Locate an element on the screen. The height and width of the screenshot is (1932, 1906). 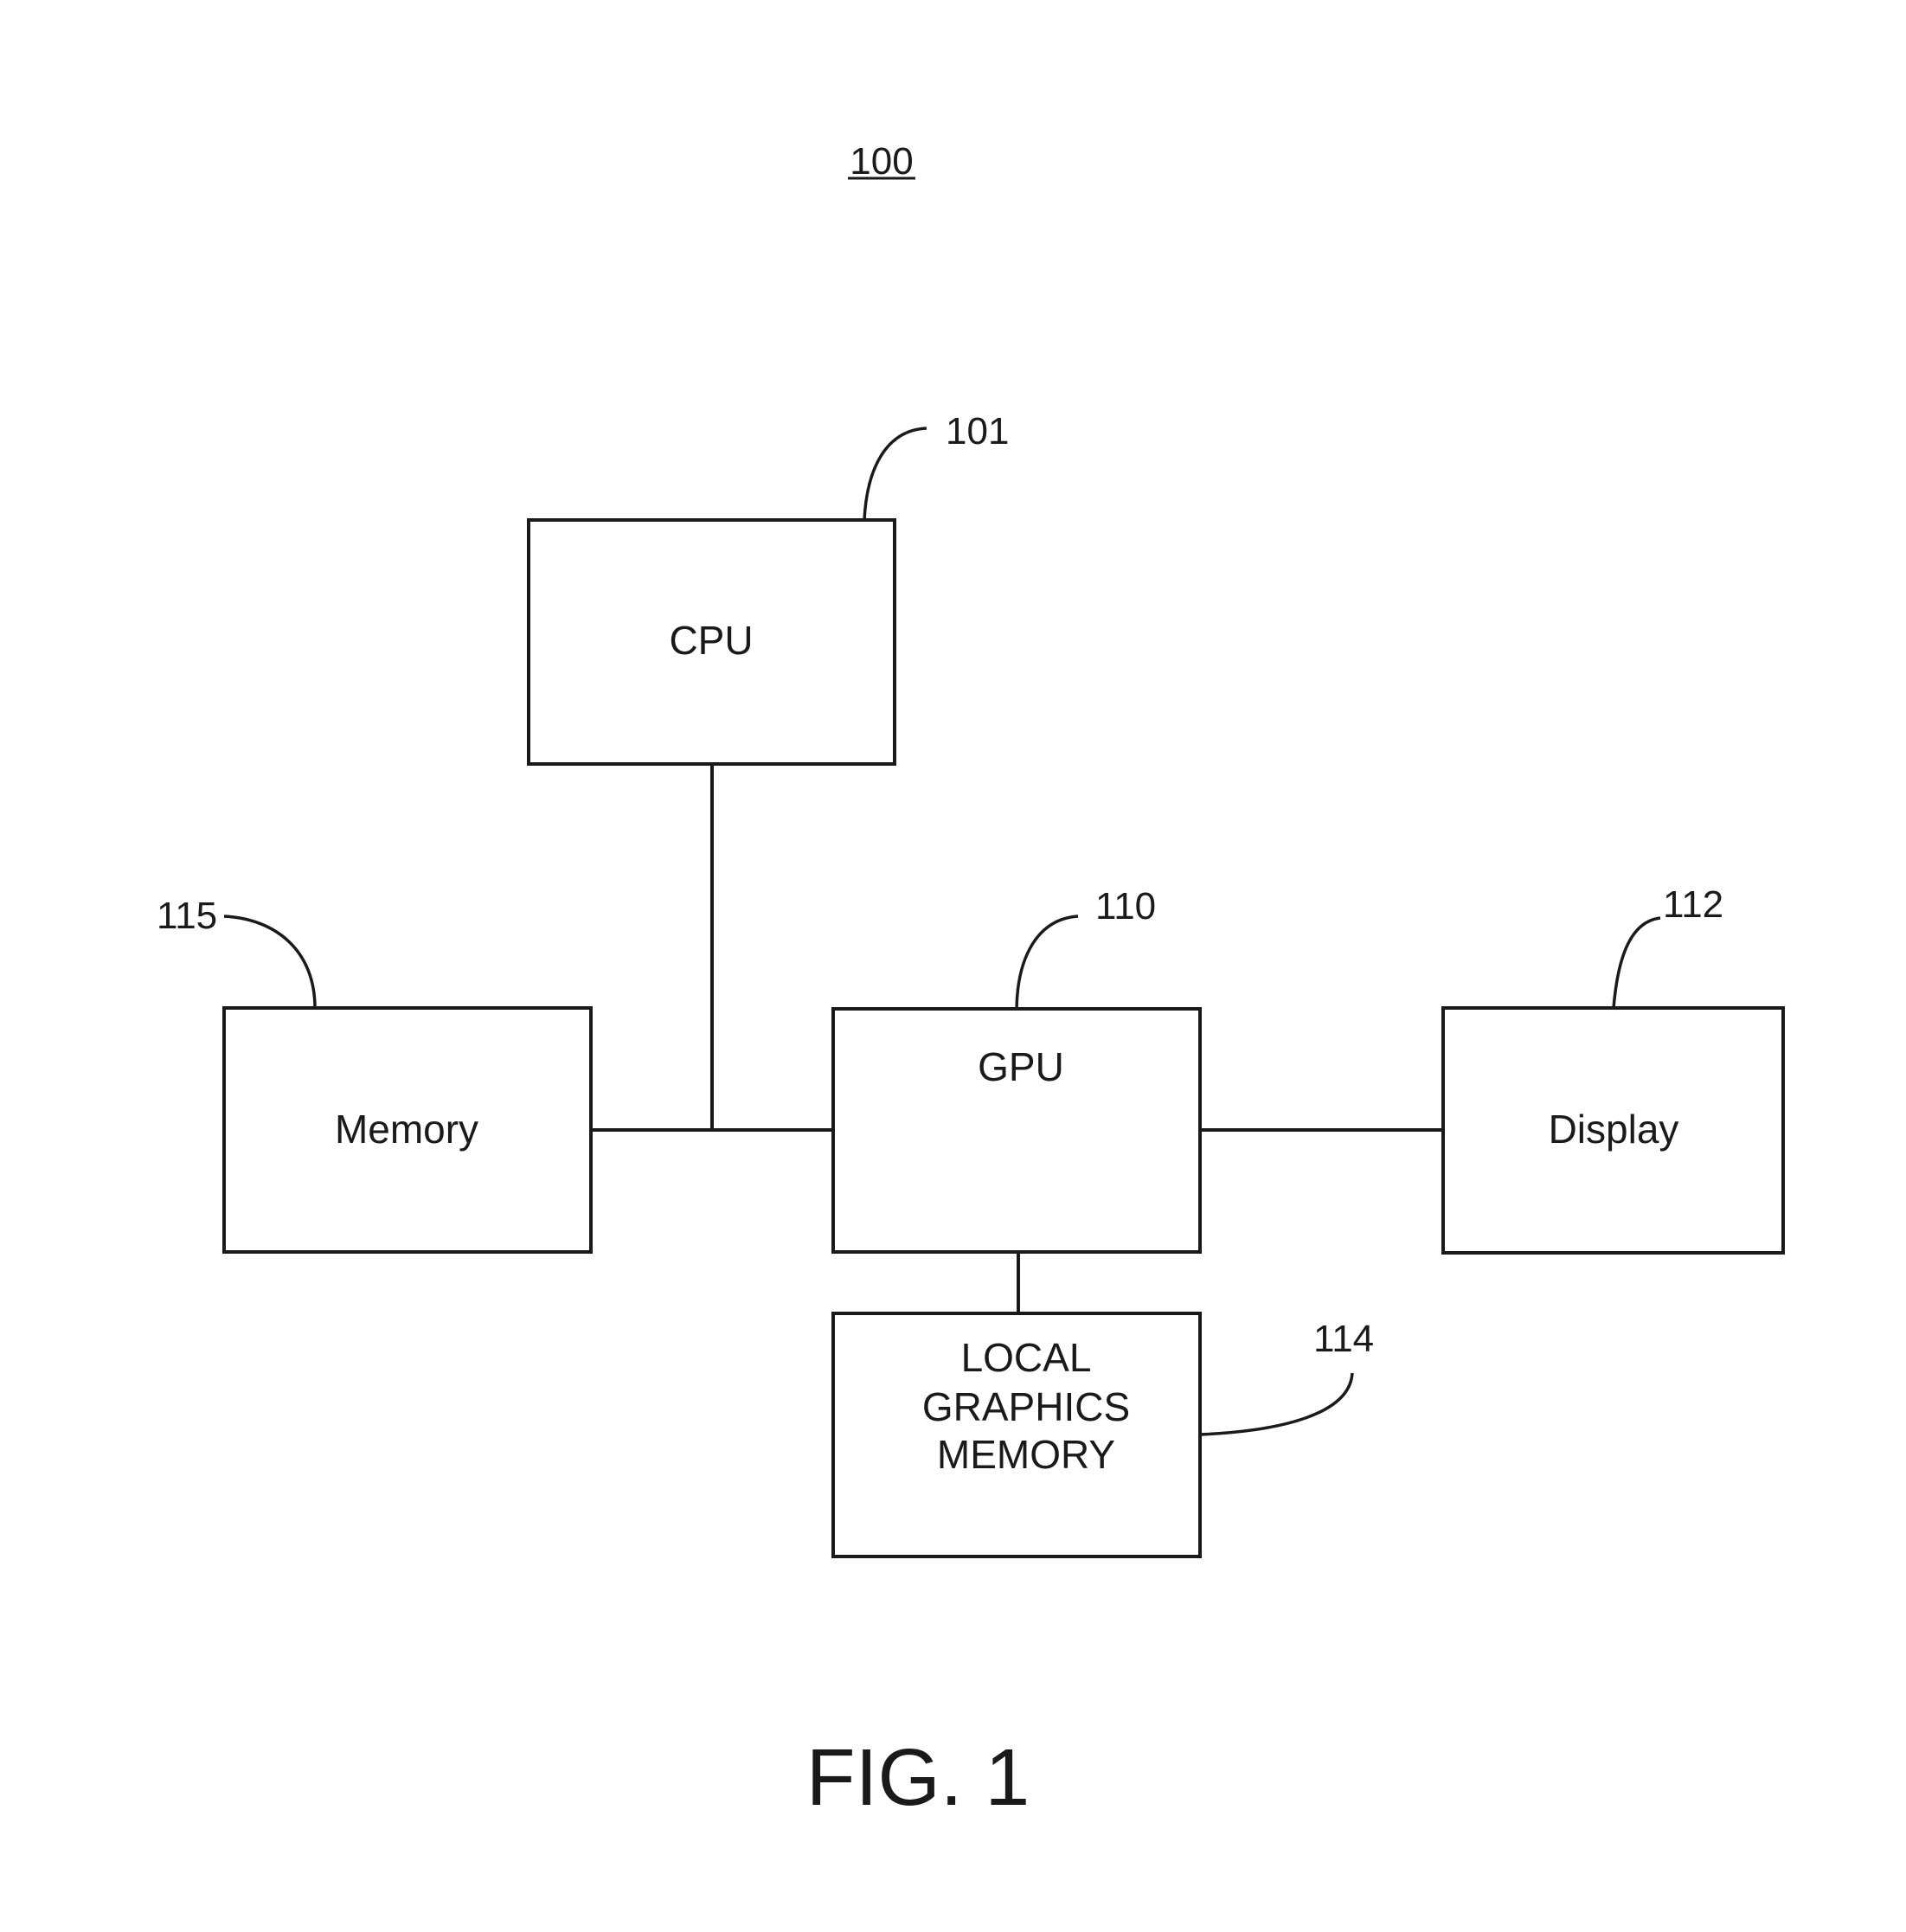
memory-label: Memory is located at coordinates (407, 1129).